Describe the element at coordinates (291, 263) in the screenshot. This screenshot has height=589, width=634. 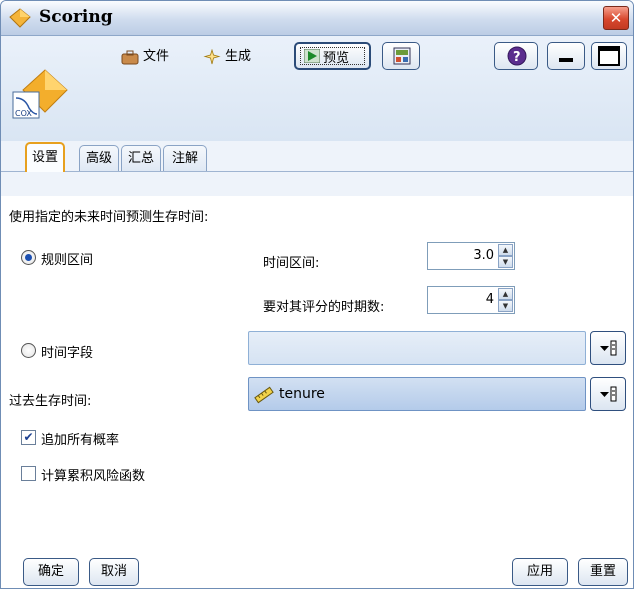
I see `time-interval-label: 时间区间:` at that location.